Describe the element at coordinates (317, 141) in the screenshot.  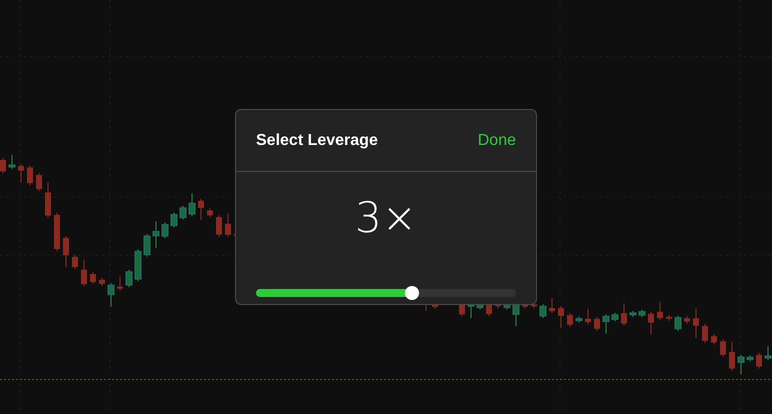
I see `dialog-title: Select Leverage` at that location.